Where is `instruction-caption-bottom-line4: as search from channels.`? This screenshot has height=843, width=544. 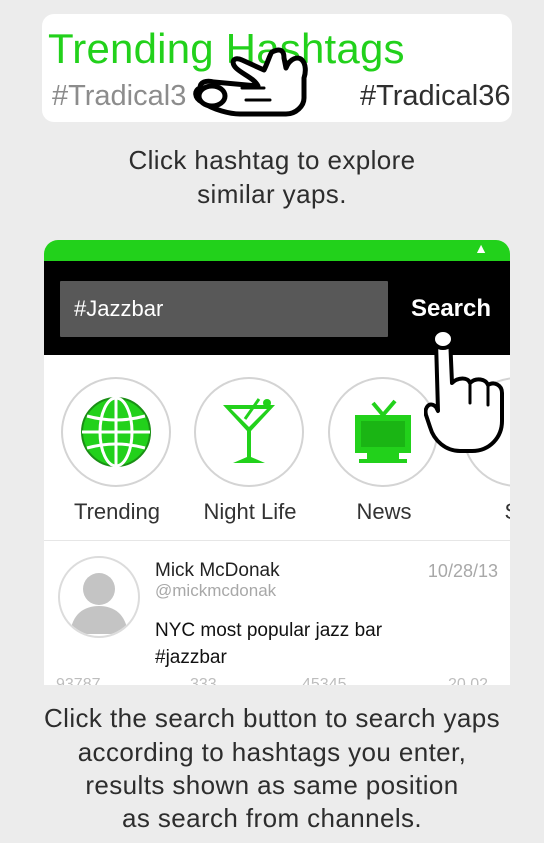
instruction-caption-bottom-line4: as search from channels. is located at coordinates (272, 818).